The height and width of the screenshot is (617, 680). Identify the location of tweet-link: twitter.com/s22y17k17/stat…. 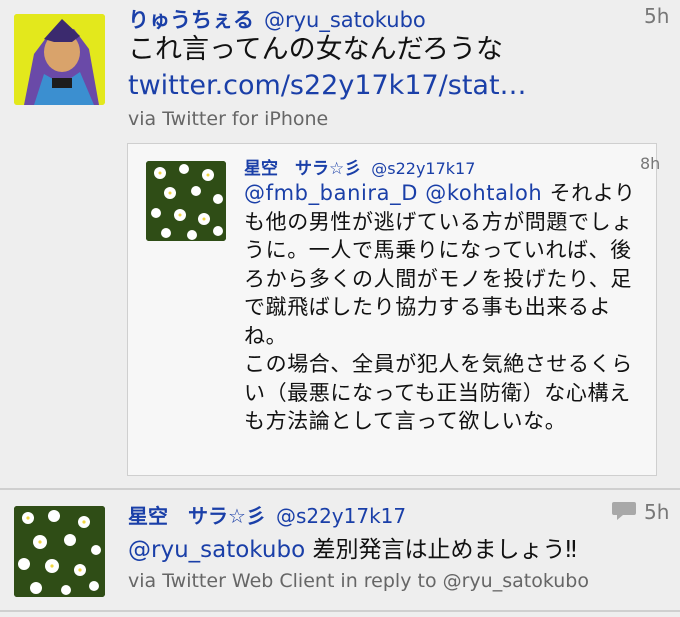
(383, 86).